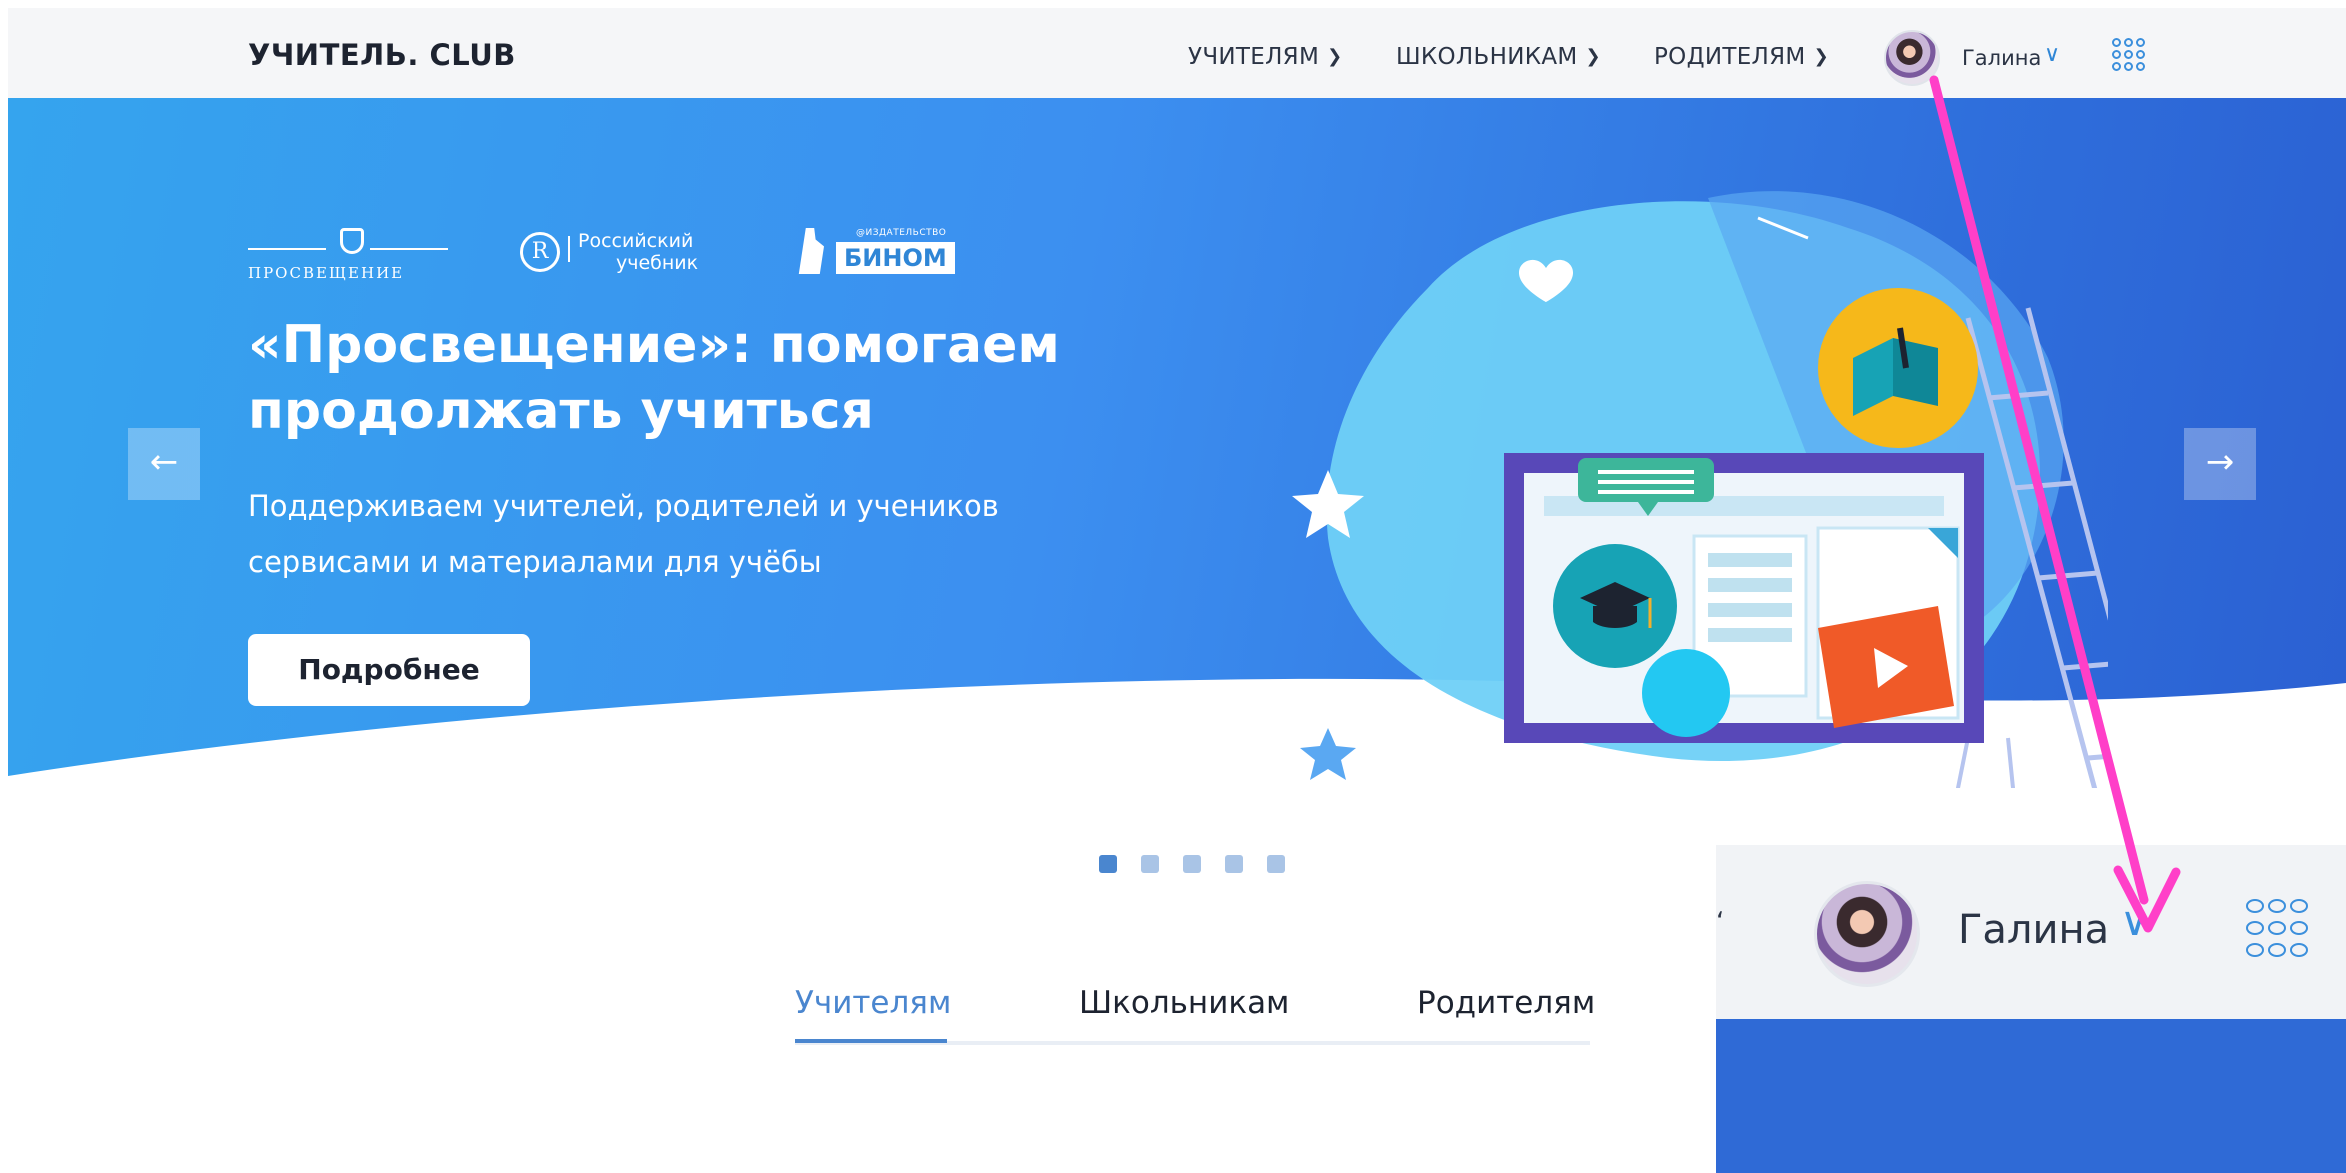 The image size is (2346, 1173). What do you see at coordinates (1254, 57) in the screenshot?
I see `nav-teachers-label: УЧИТЕЛЯМ` at bounding box center [1254, 57].